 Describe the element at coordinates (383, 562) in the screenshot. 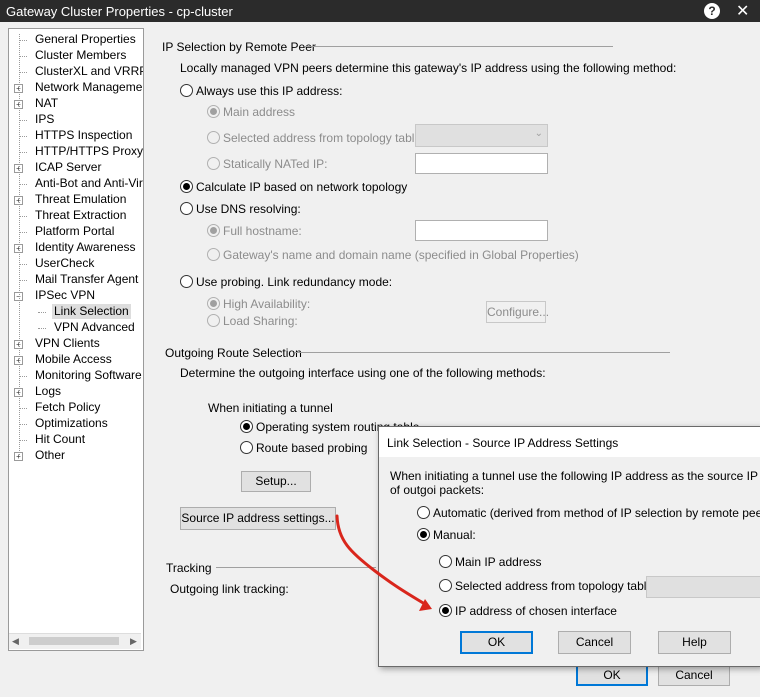

I see `annotation-arrow` at that location.